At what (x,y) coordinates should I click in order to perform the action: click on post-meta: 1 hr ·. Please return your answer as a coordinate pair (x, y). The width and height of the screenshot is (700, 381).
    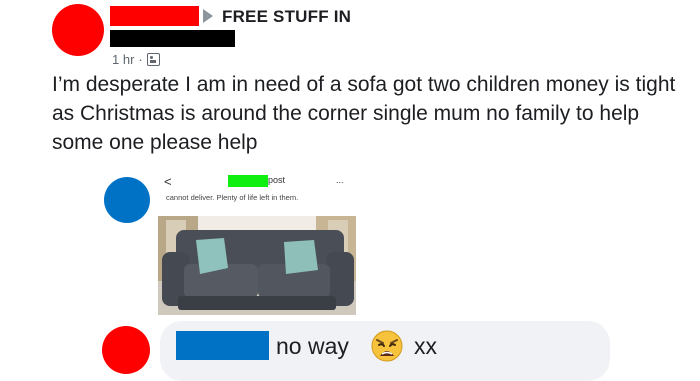
    Looking at the image, I should click on (136, 59).